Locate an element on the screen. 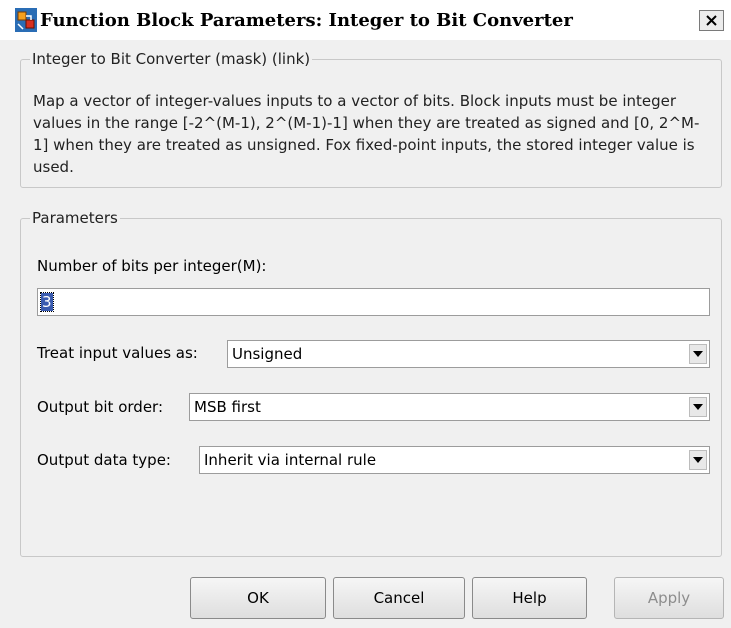 Image resolution: width=731 pixels, height=628 pixels. bits-per-integer-label: Number of bits per integer(M): is located at coordinates (152, 266).